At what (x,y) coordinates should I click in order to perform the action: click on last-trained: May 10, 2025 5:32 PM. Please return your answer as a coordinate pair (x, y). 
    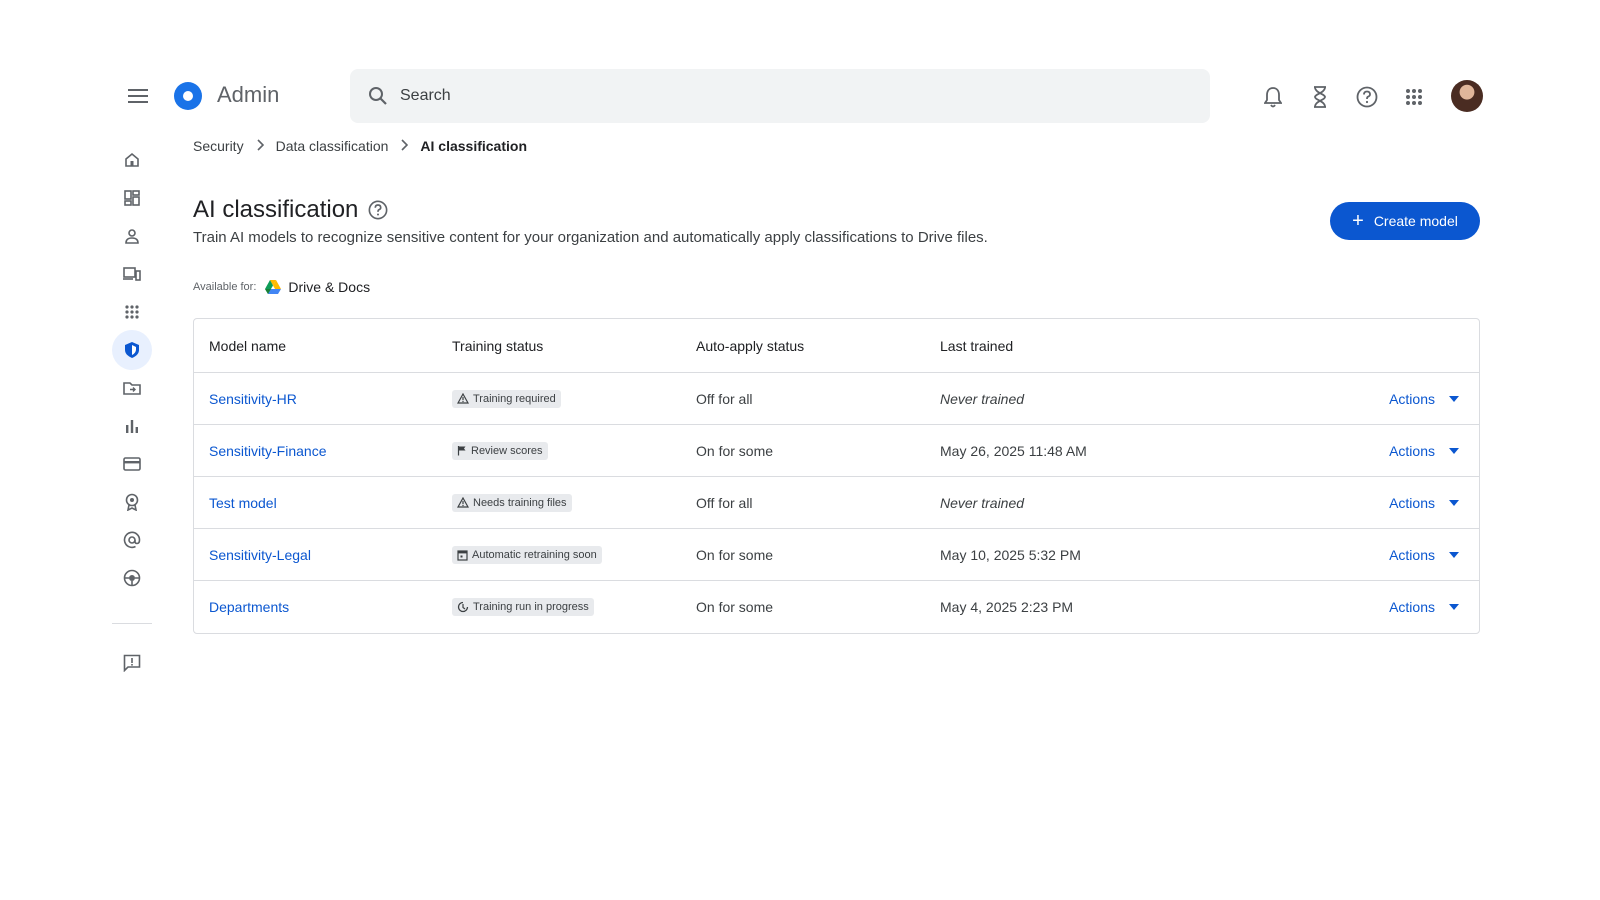
    Looking at the image, I should click on (1010, 554).